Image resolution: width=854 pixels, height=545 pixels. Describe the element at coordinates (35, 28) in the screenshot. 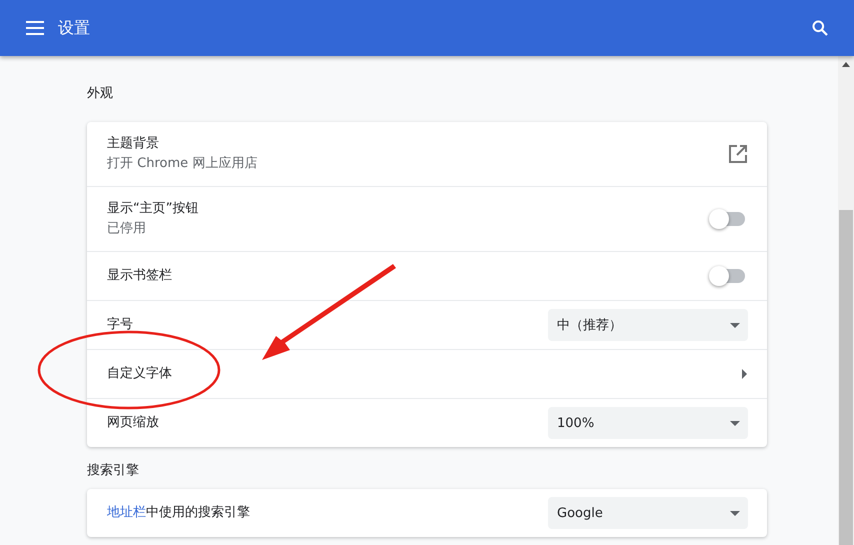

I see `menu-icon` at that location.